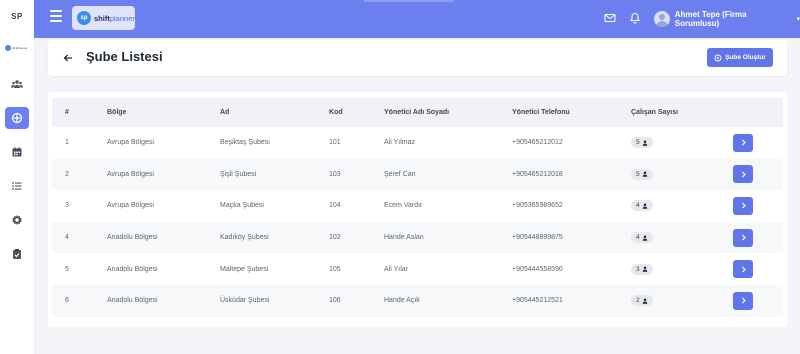 The width and height of the screenshot is (800, 354). Describe the element at coordinates (335, 143) in the screenshot. I see `cell-code: 101` at that location.